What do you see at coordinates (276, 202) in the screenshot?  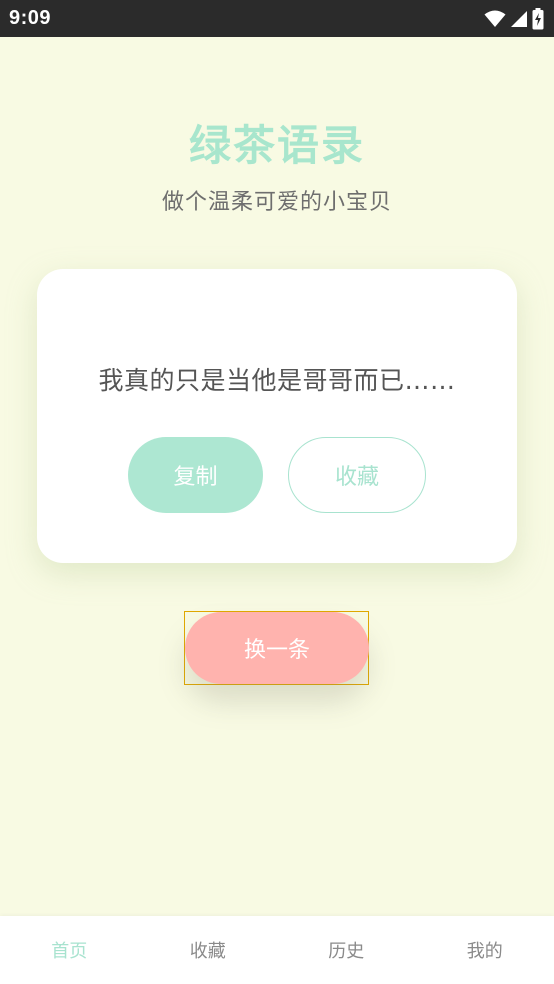 I see `app-subtitle: 做个温柔可爱的小宝贝` at bounding box center [276, 202].